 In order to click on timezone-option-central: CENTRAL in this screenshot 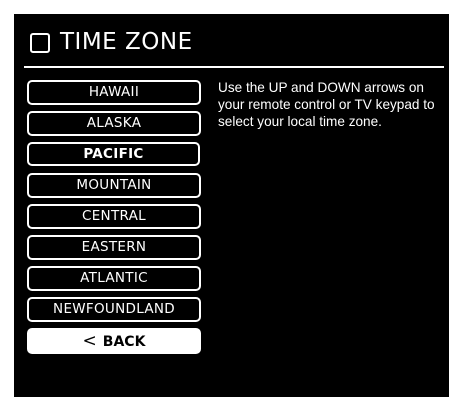, I will do `click(114, 216)`.